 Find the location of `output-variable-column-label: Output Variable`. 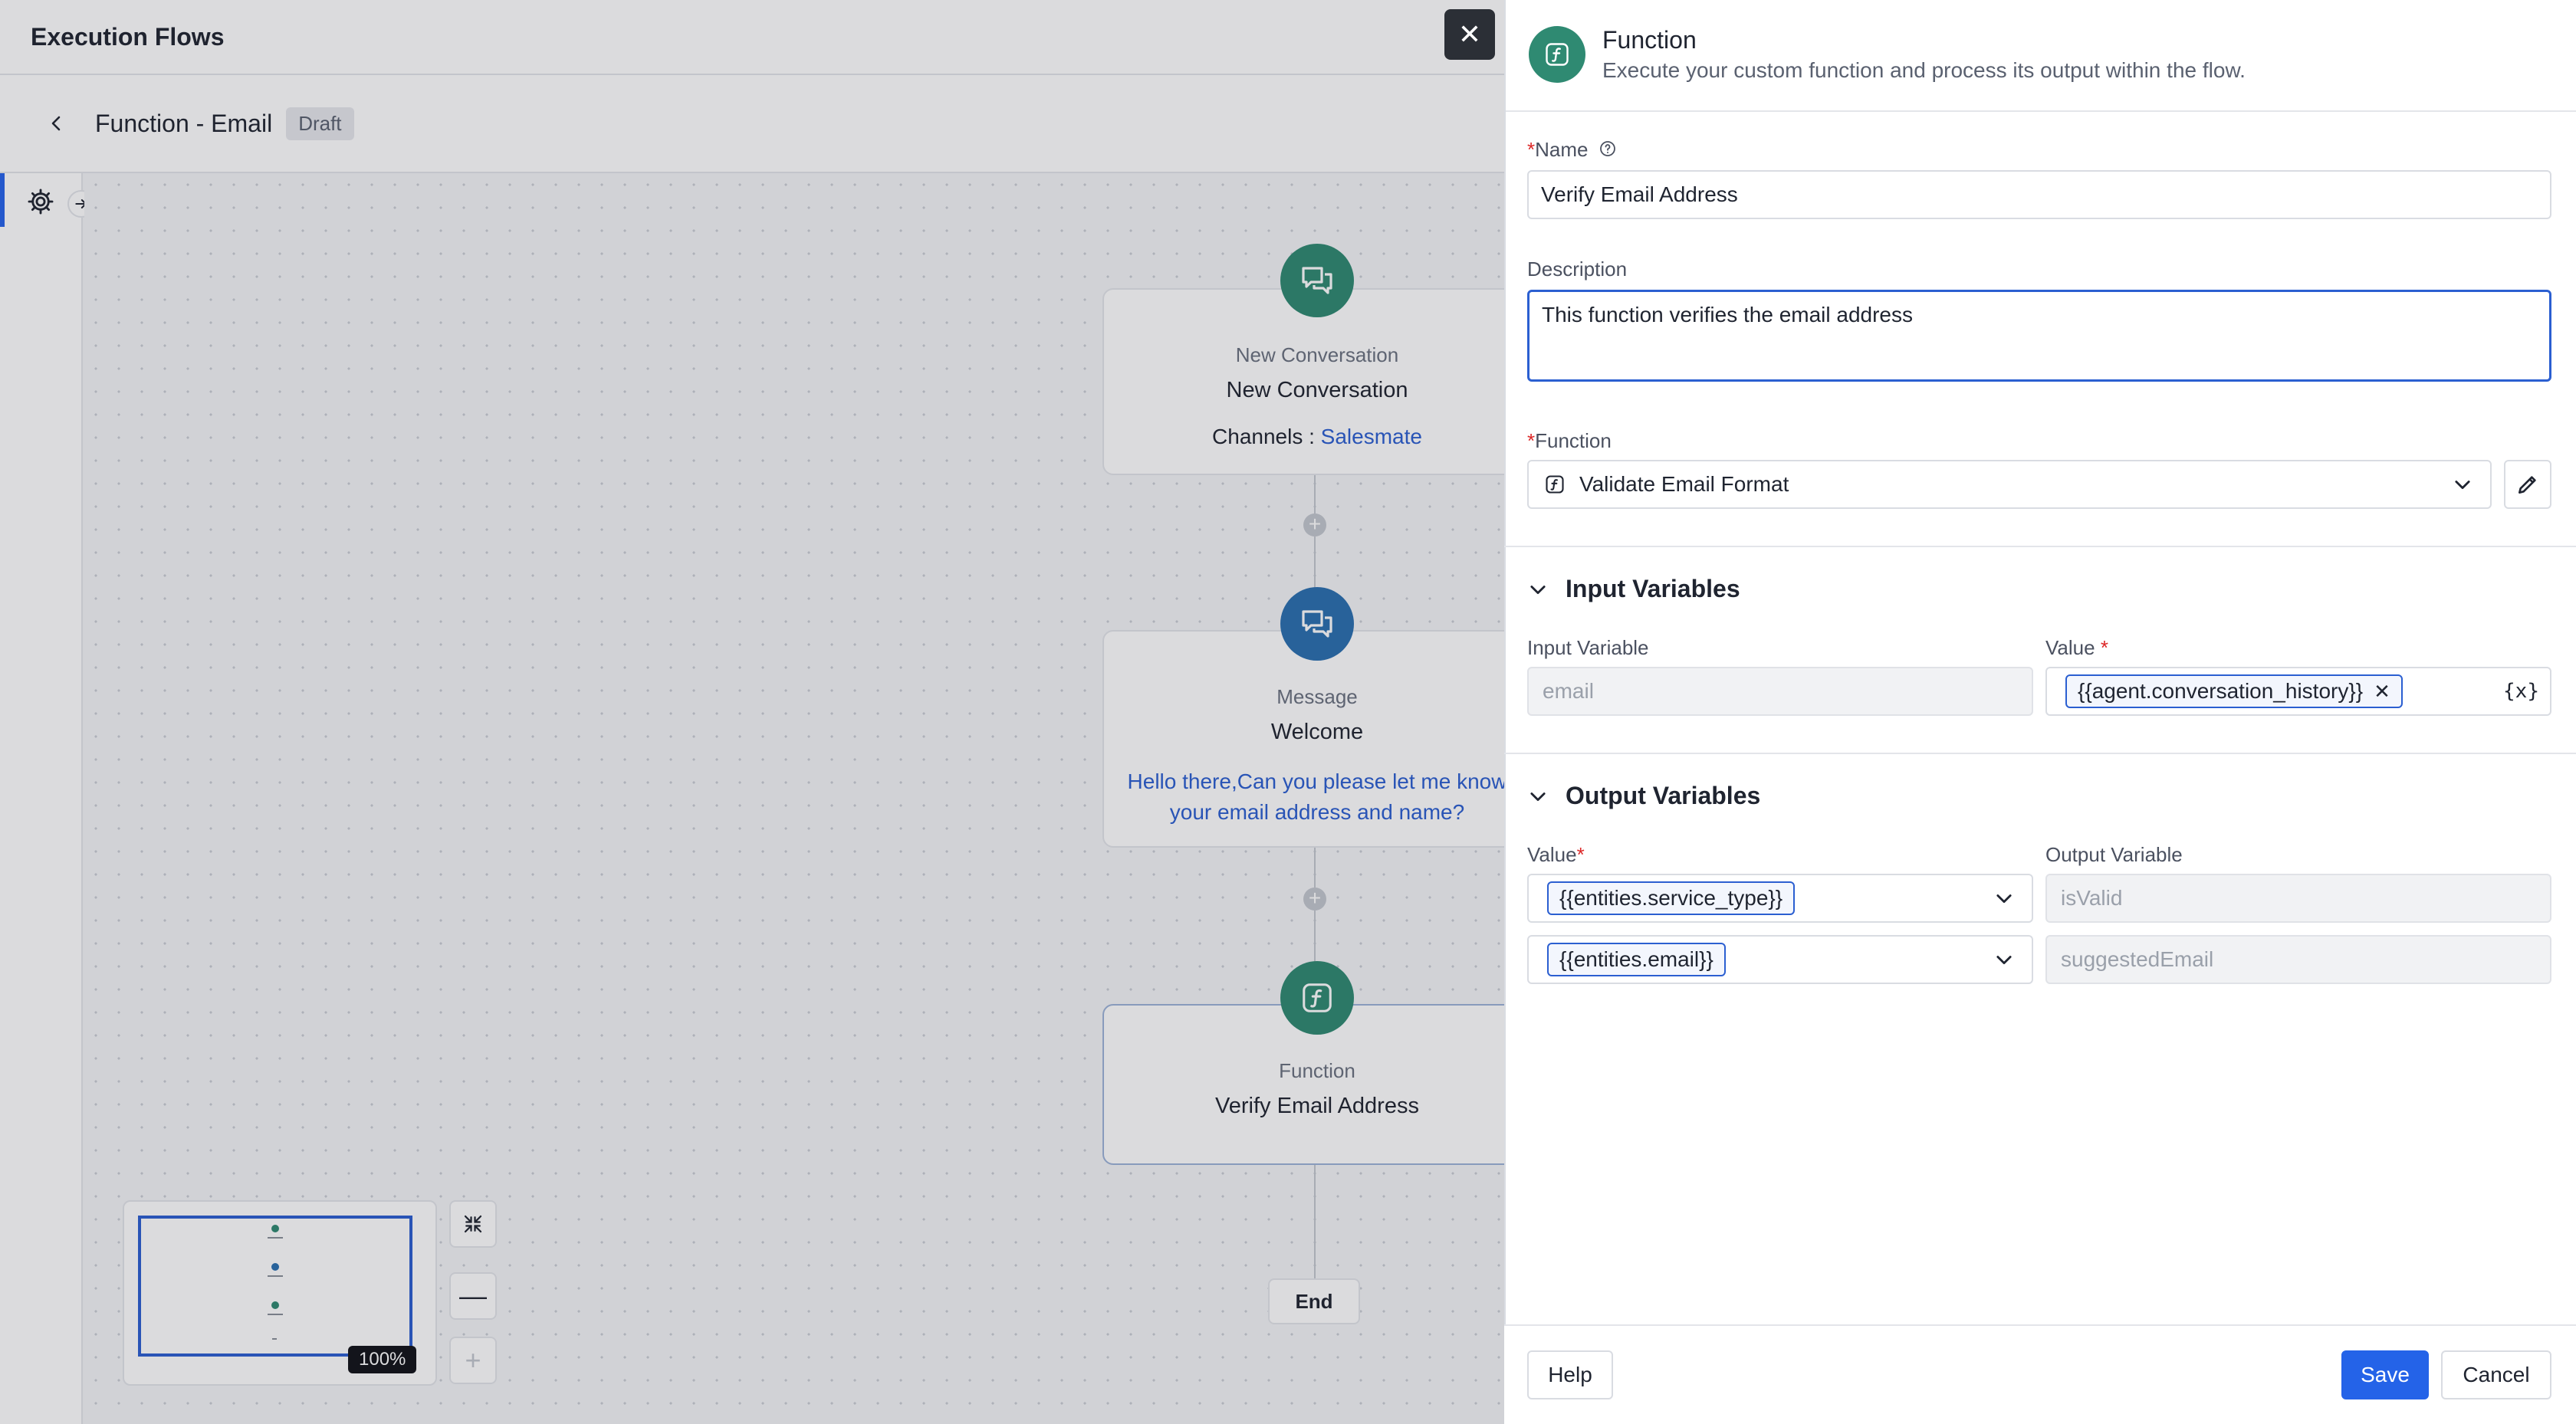

output-variable-column-label: Output Variable is located at coordinates (2114, 854).